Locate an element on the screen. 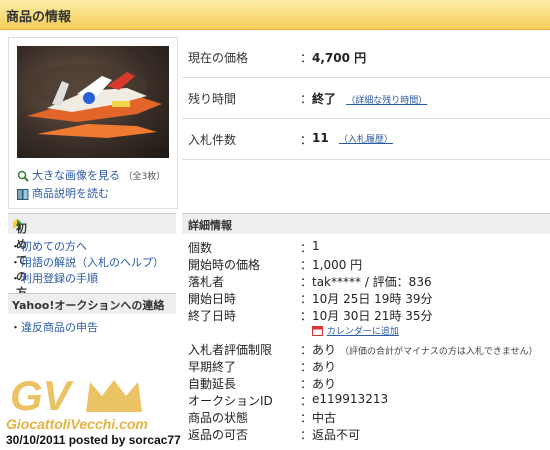 The height and width of the screenshot is (450, 550). add-calendar-link: カレンダーに追加 is located at coordinates (363, 332).